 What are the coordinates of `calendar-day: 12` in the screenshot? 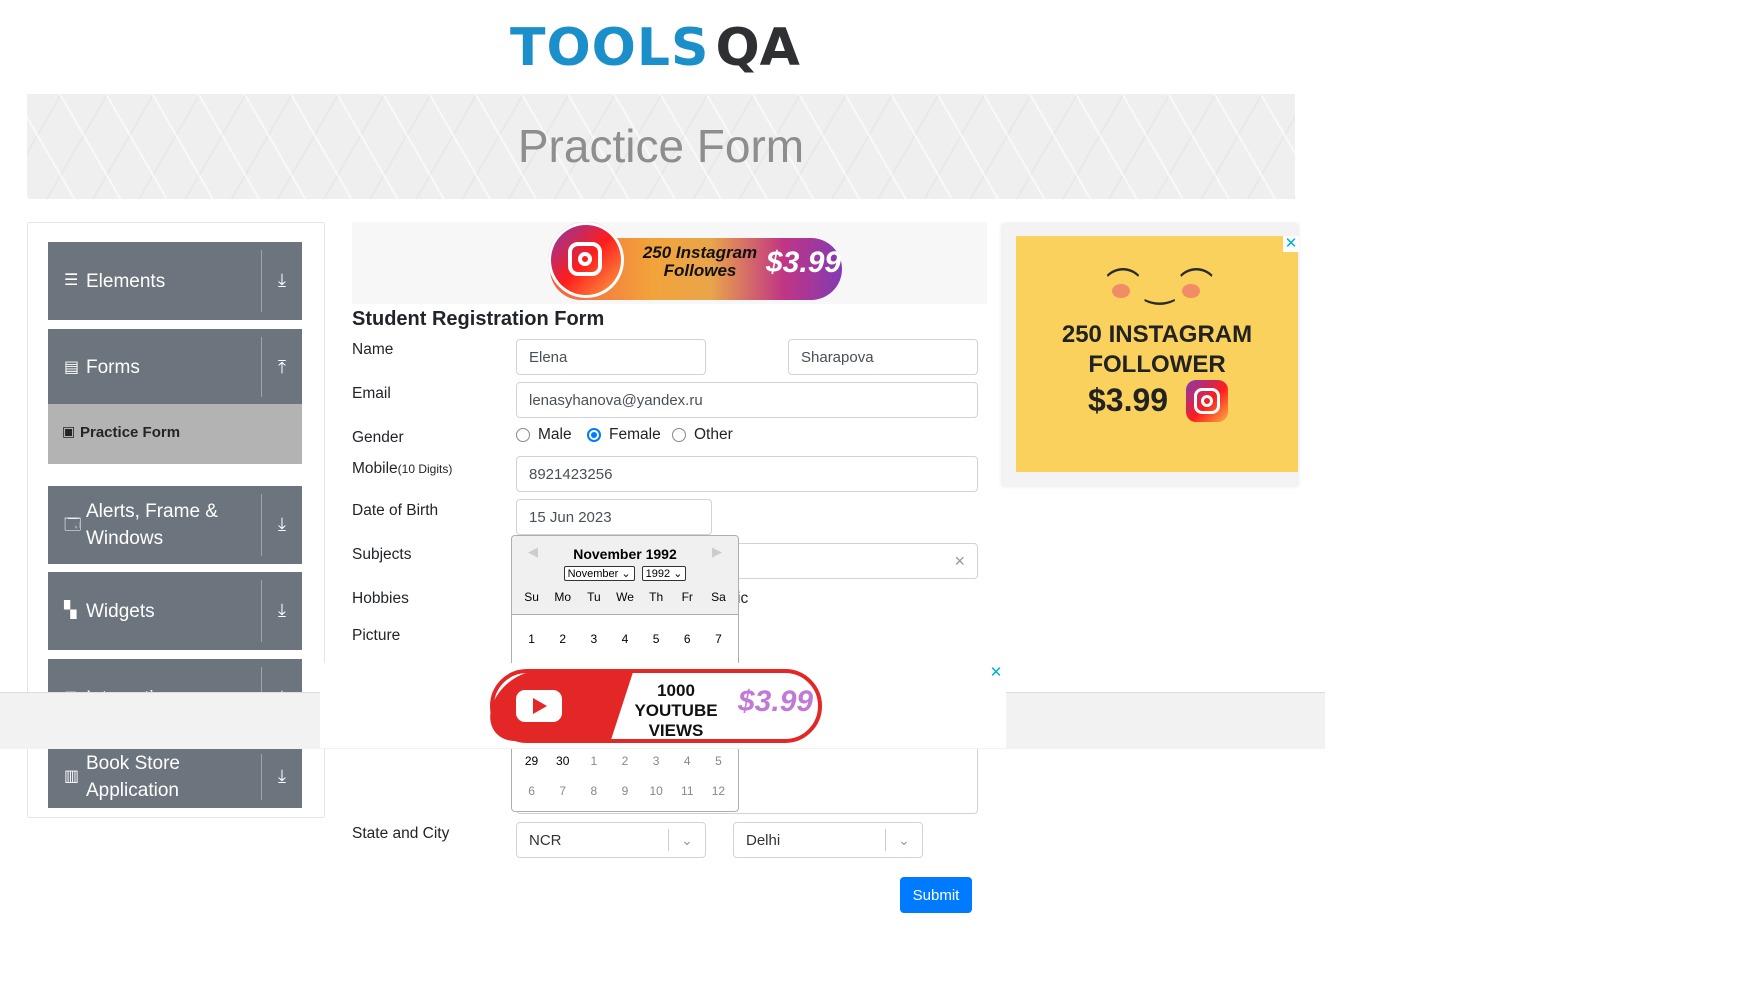 It's located at (718, 791).